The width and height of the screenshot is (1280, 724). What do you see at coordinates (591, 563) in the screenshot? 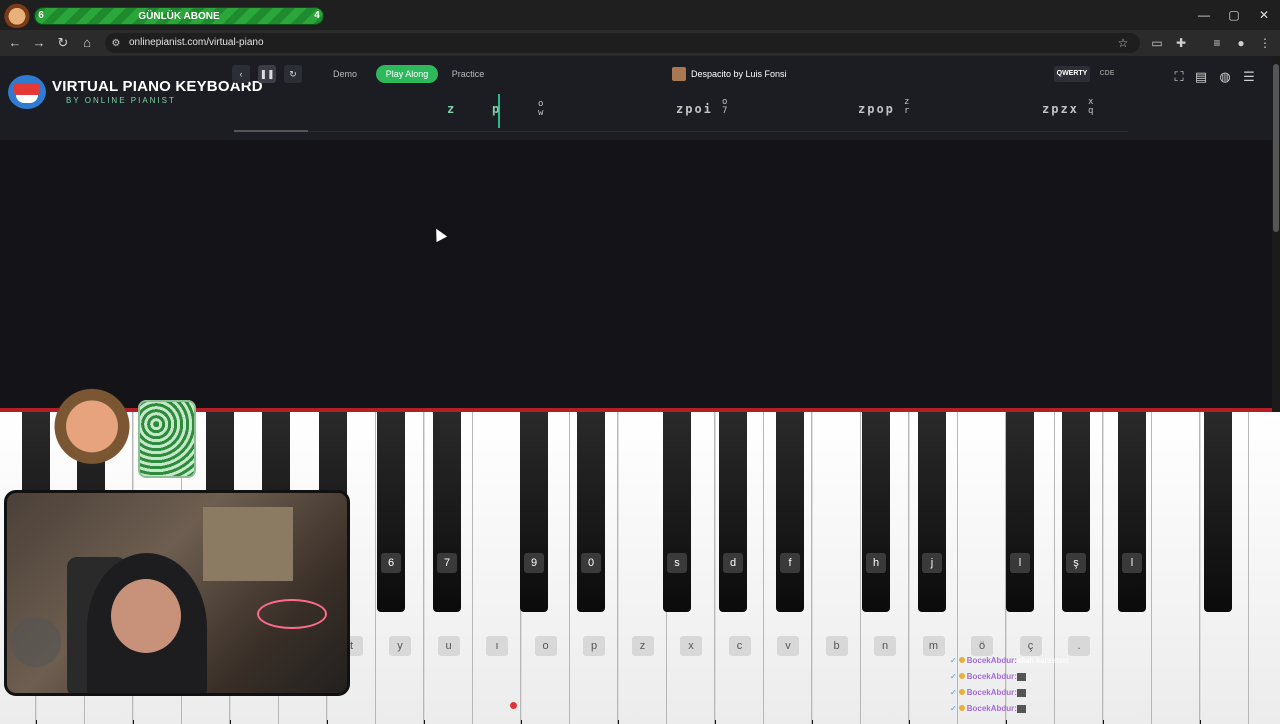
I see `black-key-label: 0` at bounding box center [591, 563].